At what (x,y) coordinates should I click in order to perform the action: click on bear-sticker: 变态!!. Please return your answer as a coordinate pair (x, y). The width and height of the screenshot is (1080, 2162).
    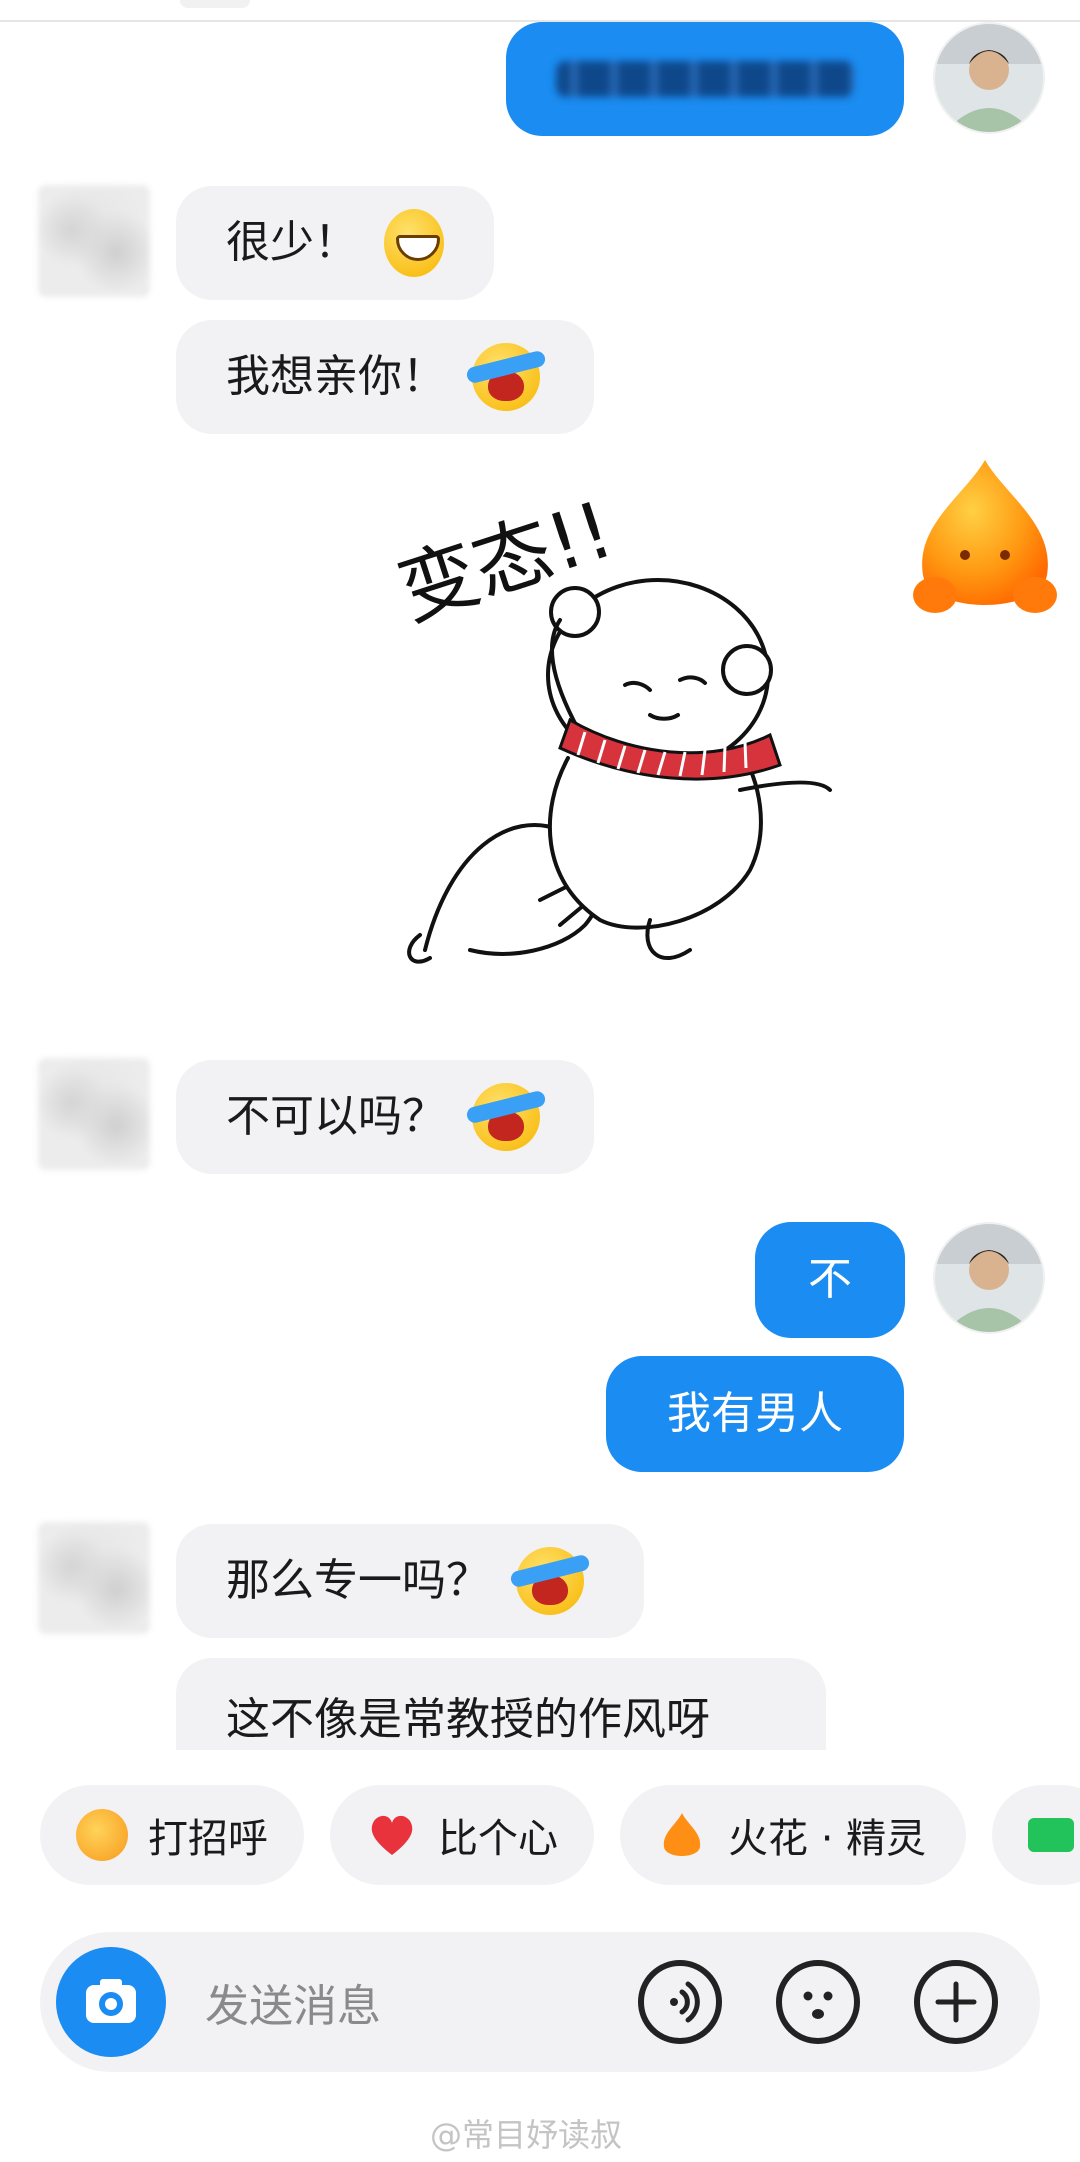
    Looking at the image, I should click on (649, 740).